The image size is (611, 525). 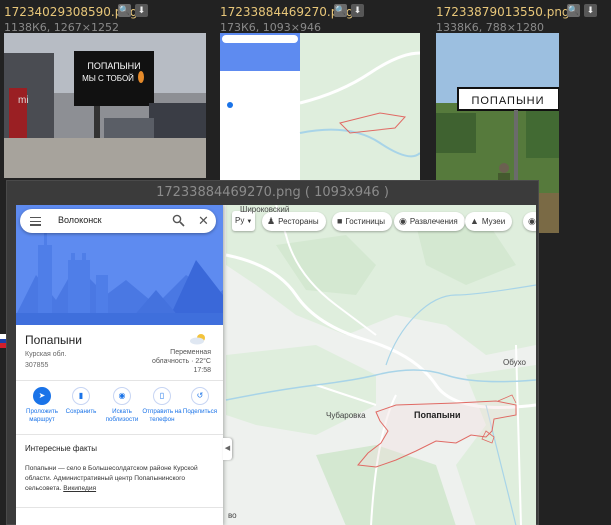 I want to click on chip-label: Рестораны, so click(x=298, y=221).